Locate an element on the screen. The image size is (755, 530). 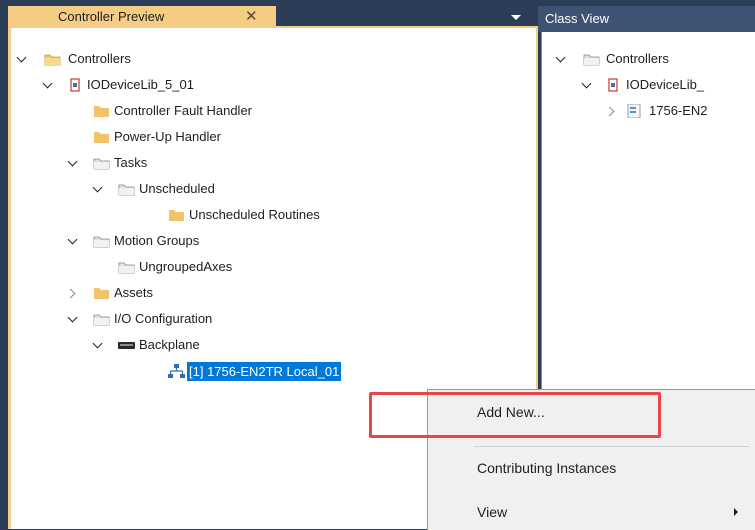
backplane-icon is located at coordinates (126, 345).